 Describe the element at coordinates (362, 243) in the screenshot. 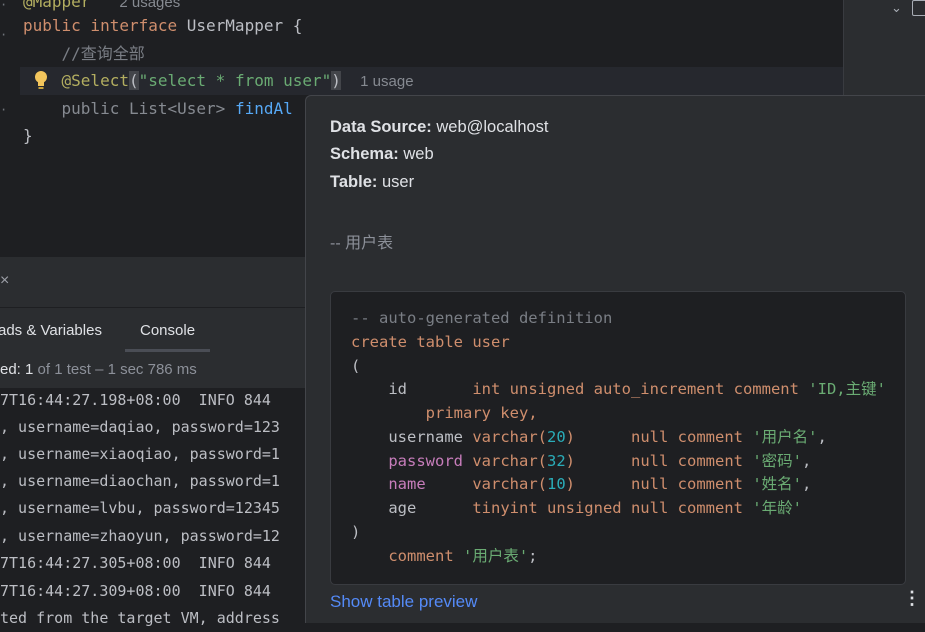

I see `table-comment: -- 用户表` at that location.